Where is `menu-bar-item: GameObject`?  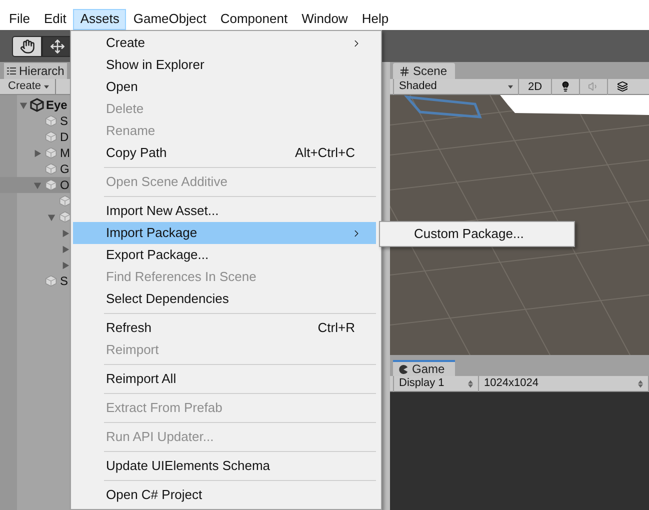
menu-bar-item: GameObject is located at coordinates (170, 19).